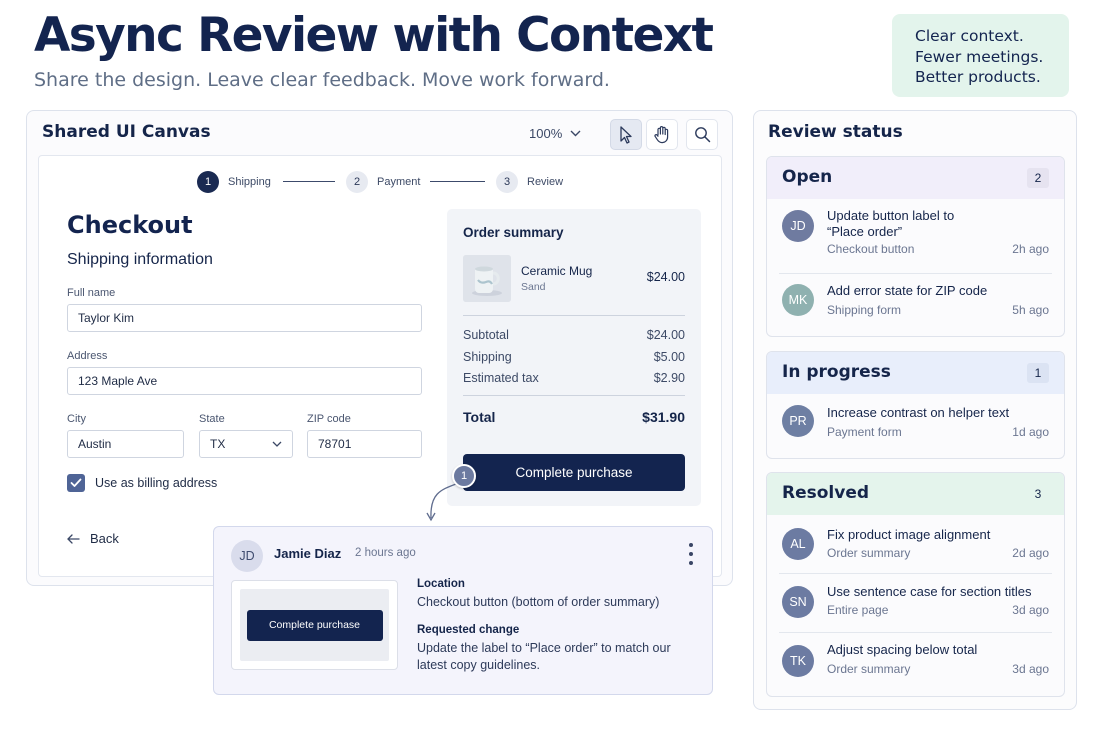  What do you see at coordinates (864, 432) in the screenshot?
I see `item-meta: Payment form` at bounding box center [864, 432].